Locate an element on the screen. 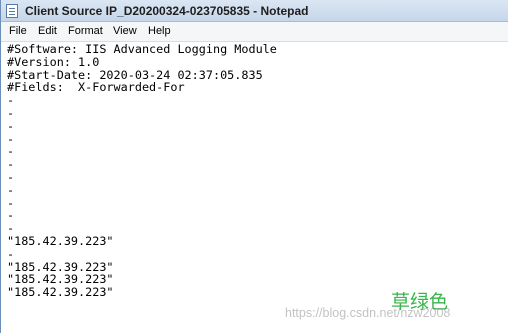 The height and width of the screenshot is (333, 508). menu-view: View is located at coordinates (125, 31).